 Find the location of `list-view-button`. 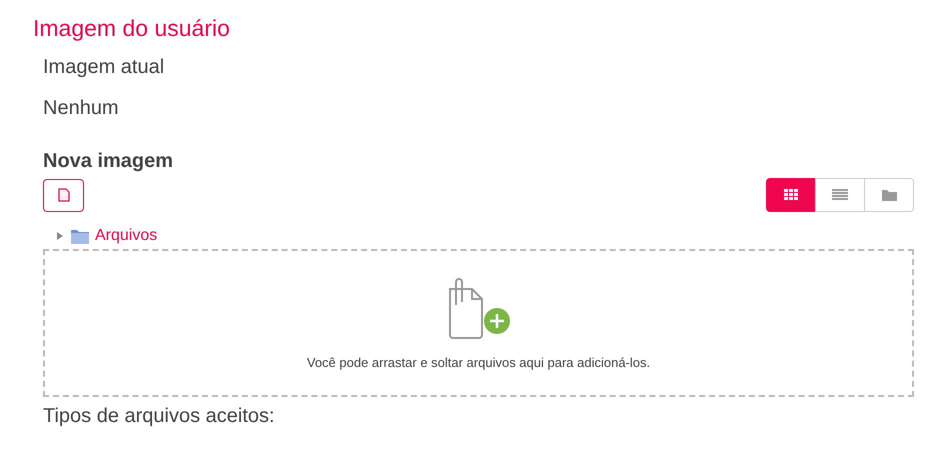

list-view-button is located at coordinates (840, 195).